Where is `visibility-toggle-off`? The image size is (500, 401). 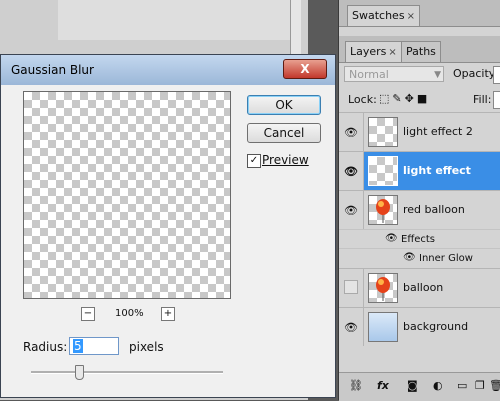
visibility-toggle-off is located at coordinates (351, 287).